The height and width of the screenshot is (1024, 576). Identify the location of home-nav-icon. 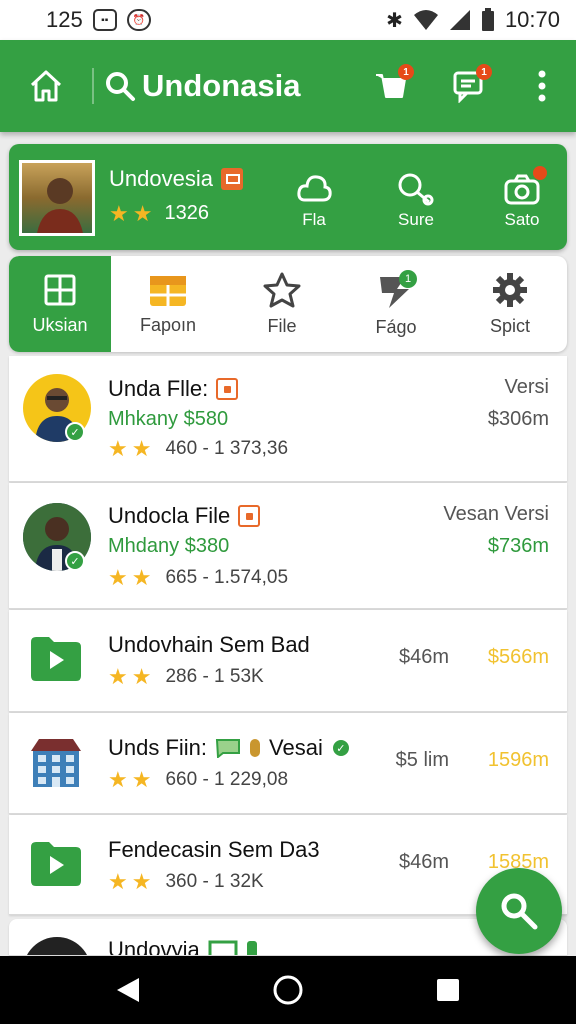
(288, 990).